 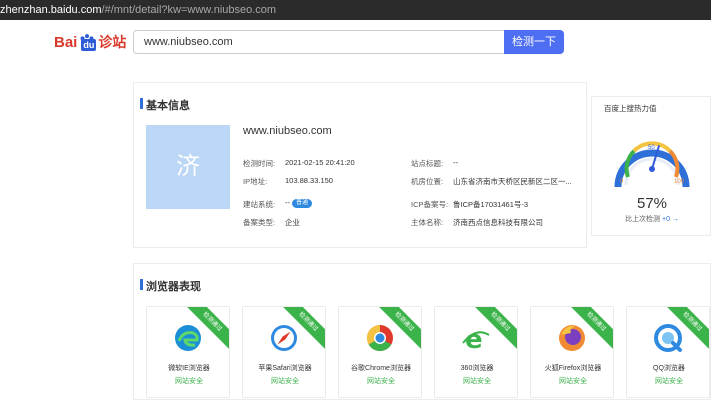 I want to click on gauge-delta: +0, so click(x=666, y=219).